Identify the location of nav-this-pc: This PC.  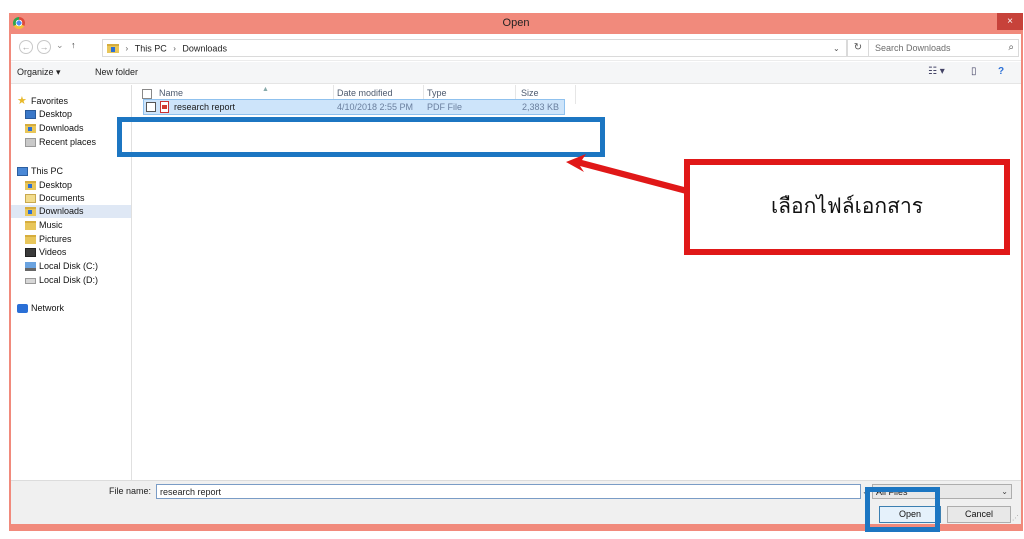
(71, 171).